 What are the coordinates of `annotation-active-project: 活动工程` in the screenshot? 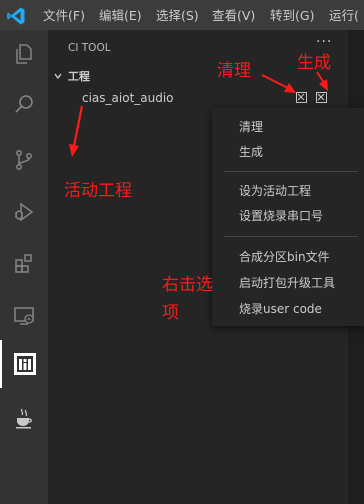 It's located at (98, 191).